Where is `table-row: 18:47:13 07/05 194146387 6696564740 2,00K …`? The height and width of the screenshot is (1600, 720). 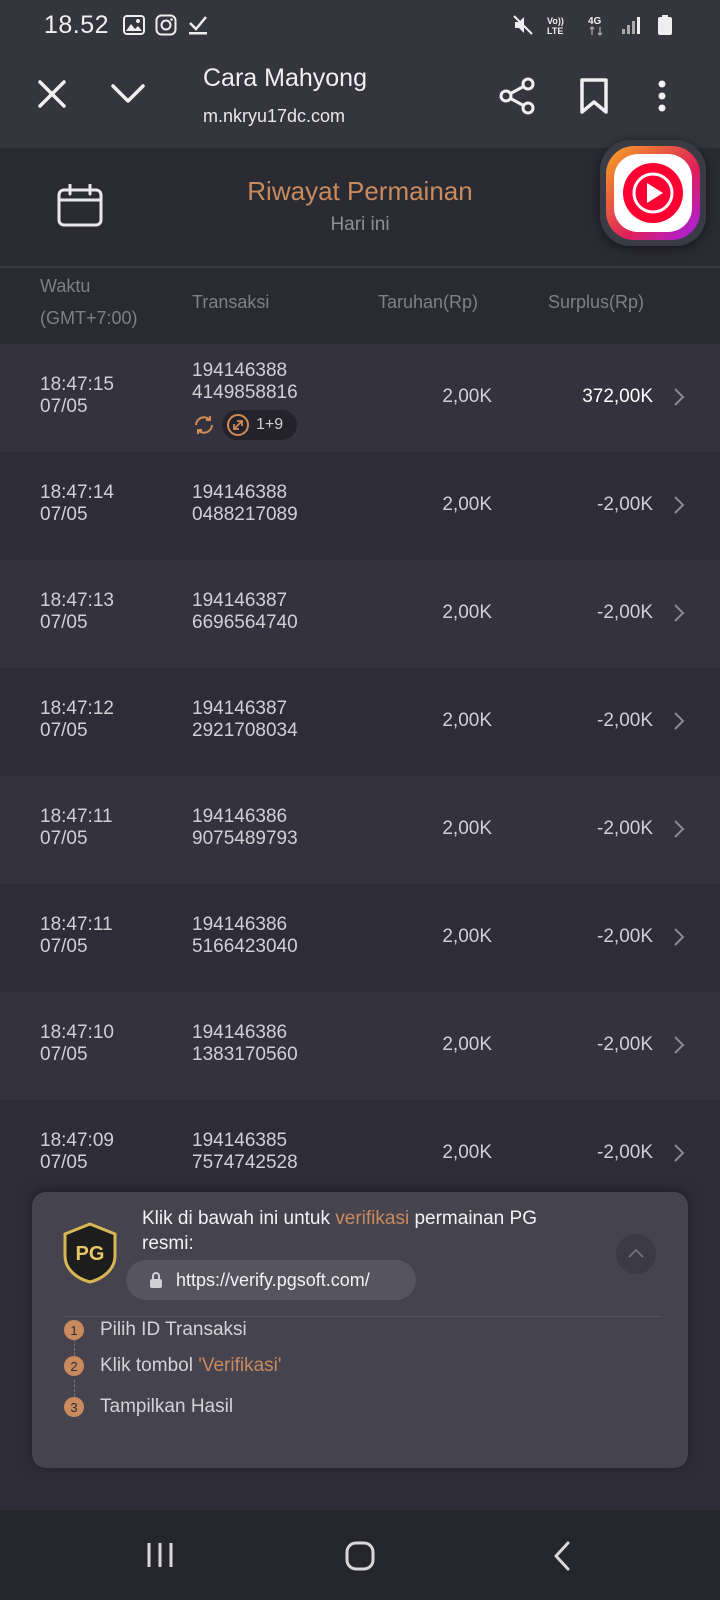
table-row: 18:47:13 07/05 194146387 6696564740 2,00K … is located at coordinates (360, 614).